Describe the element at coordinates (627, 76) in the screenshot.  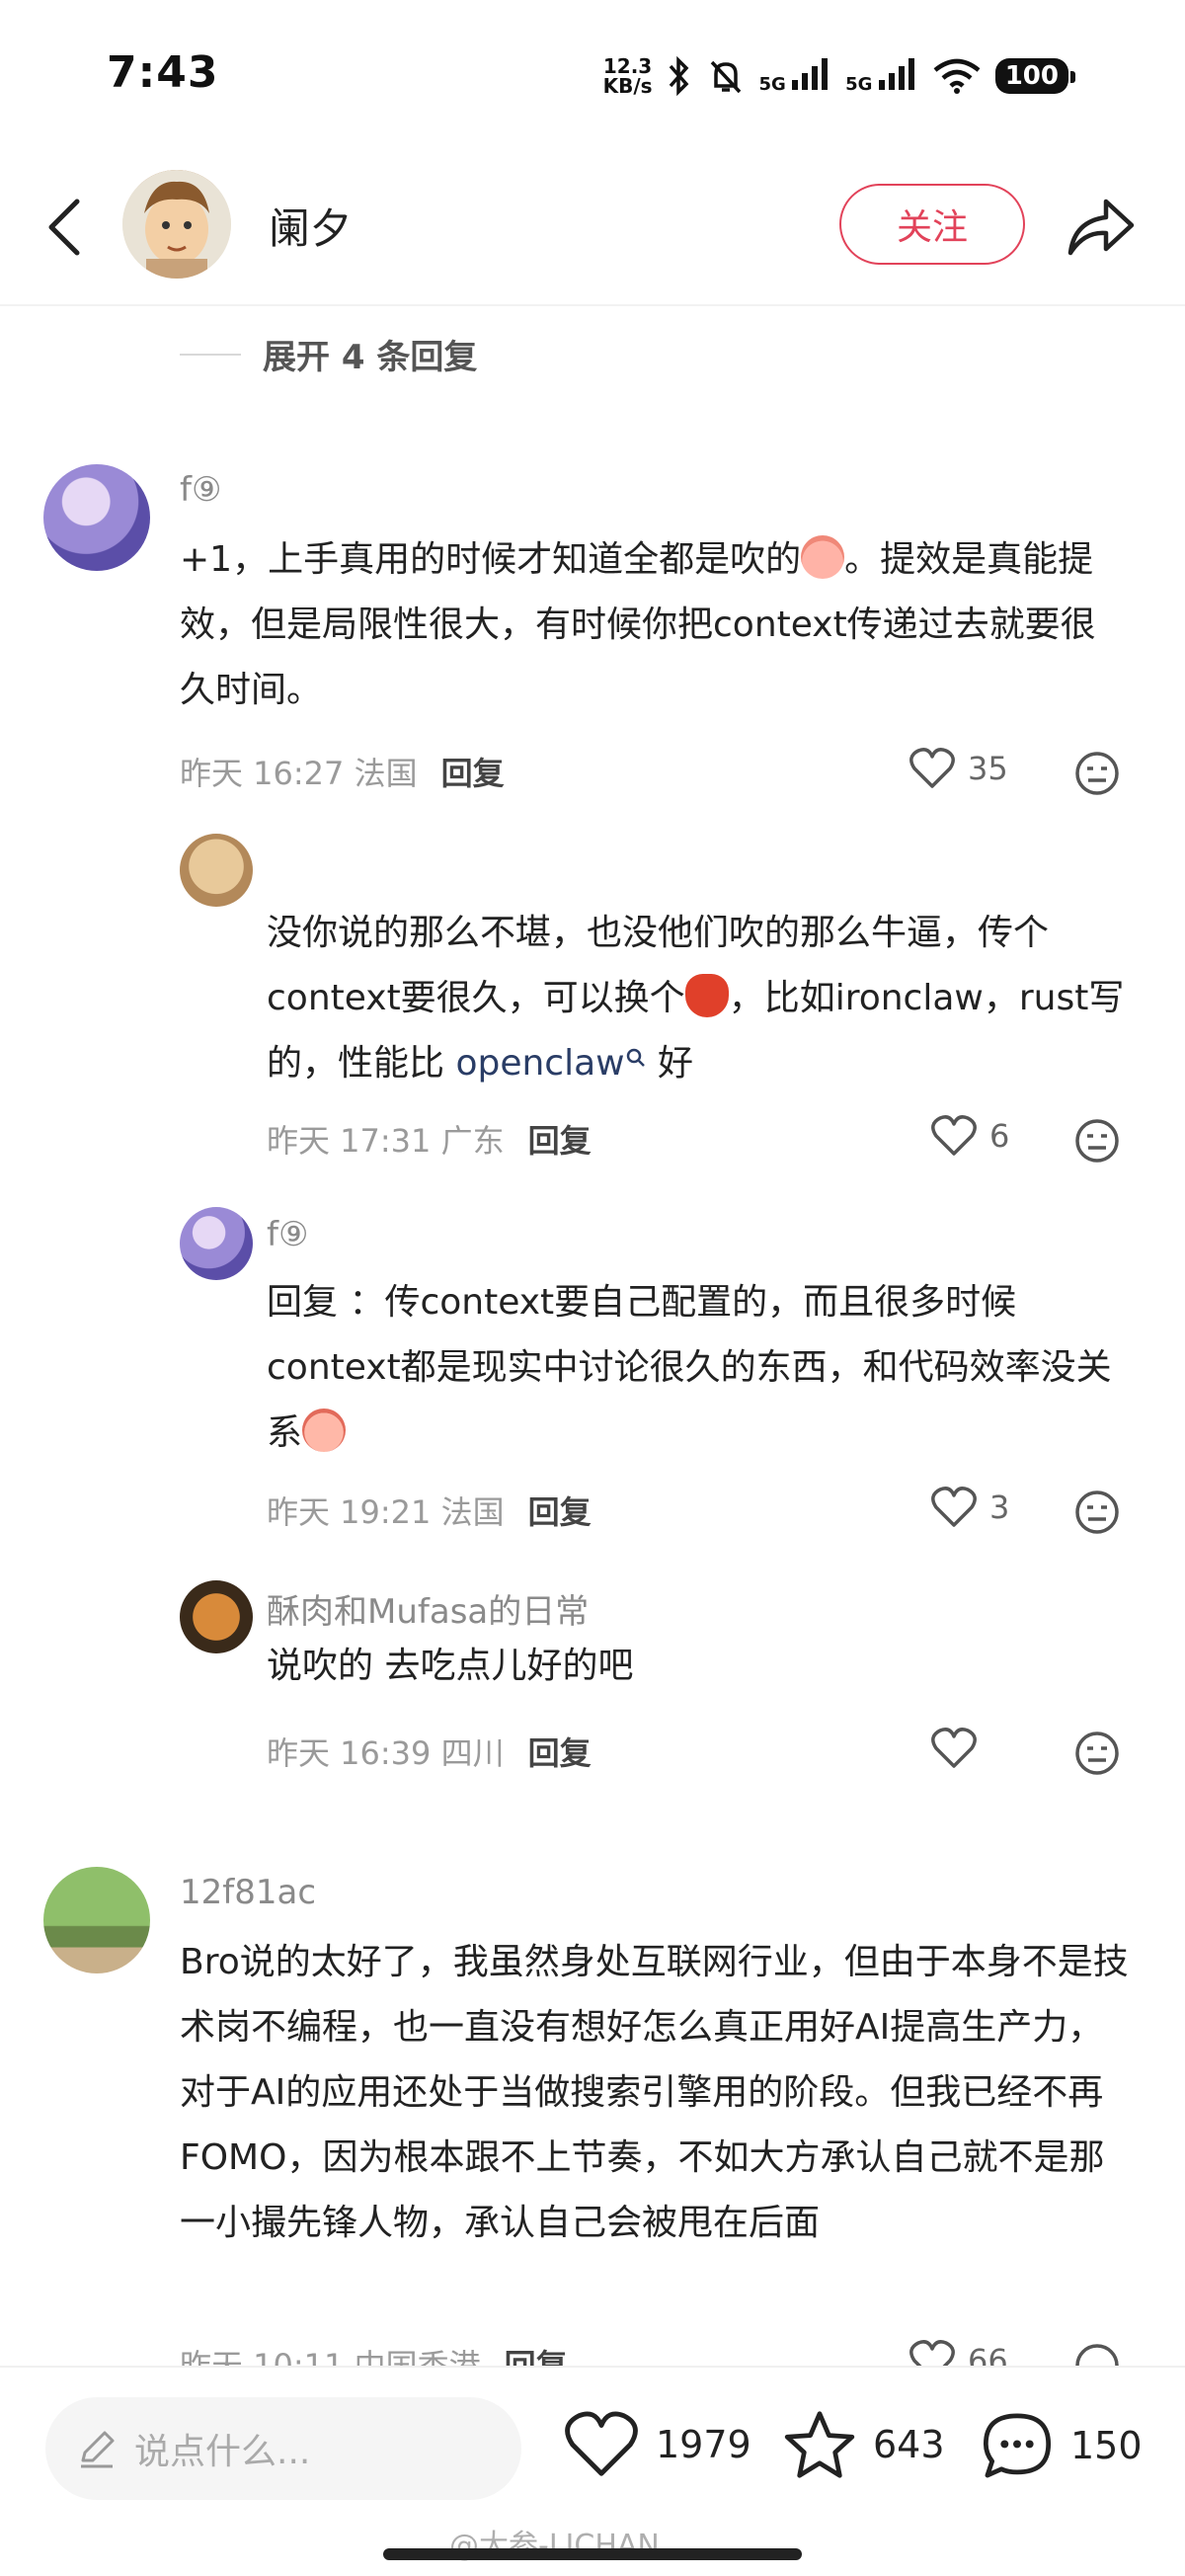
I see `net-speed: 12.3 KB/s` at that location.